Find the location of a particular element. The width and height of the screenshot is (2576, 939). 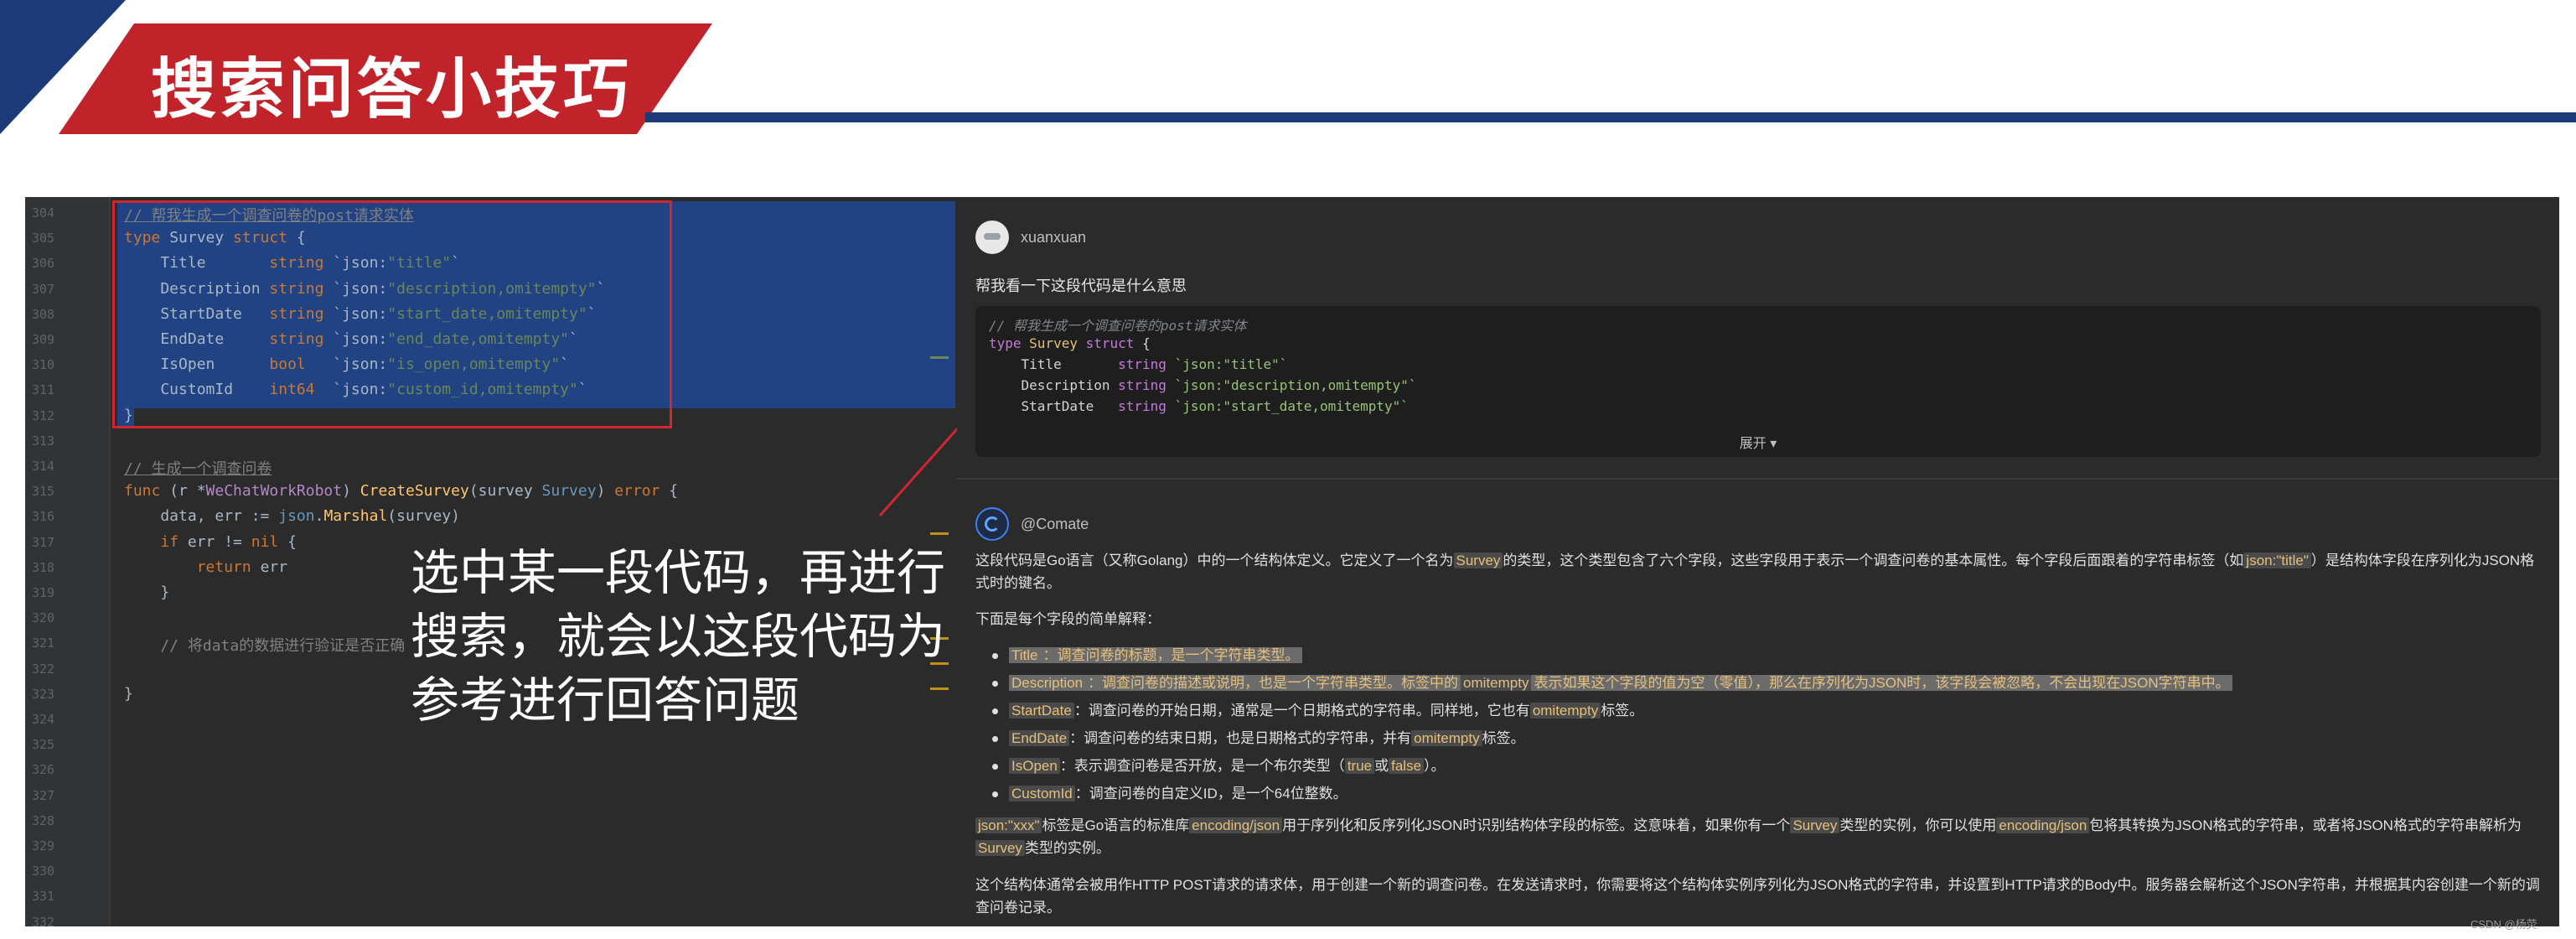

line-number: 321 is located at coordinates (43, 644).